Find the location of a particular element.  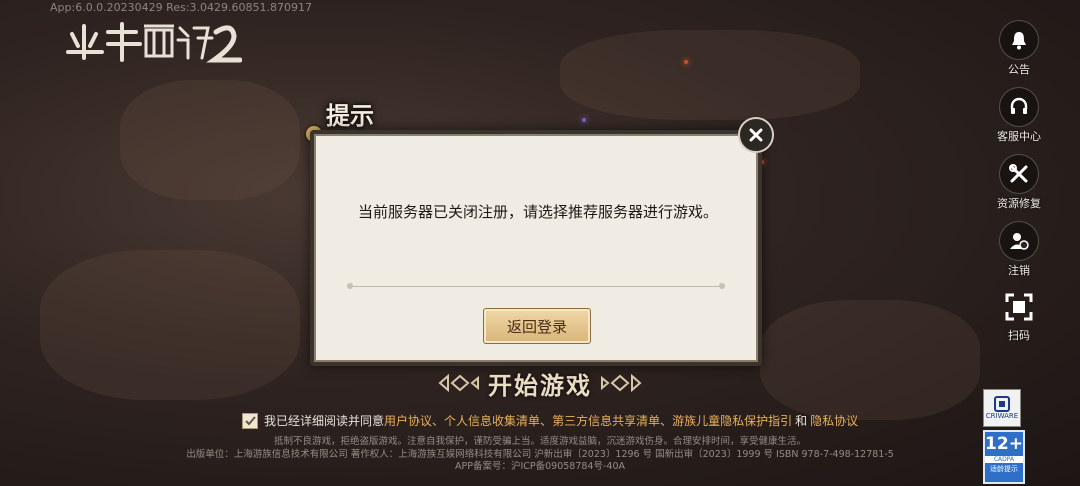

criware-text: CRIWARE is located at coordinates (1002, 416).